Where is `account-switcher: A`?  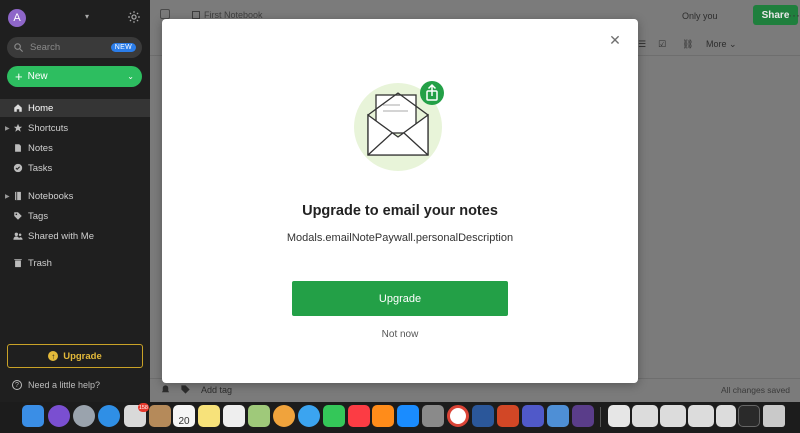
account-switcher: A is located at coordinates (17, 18).